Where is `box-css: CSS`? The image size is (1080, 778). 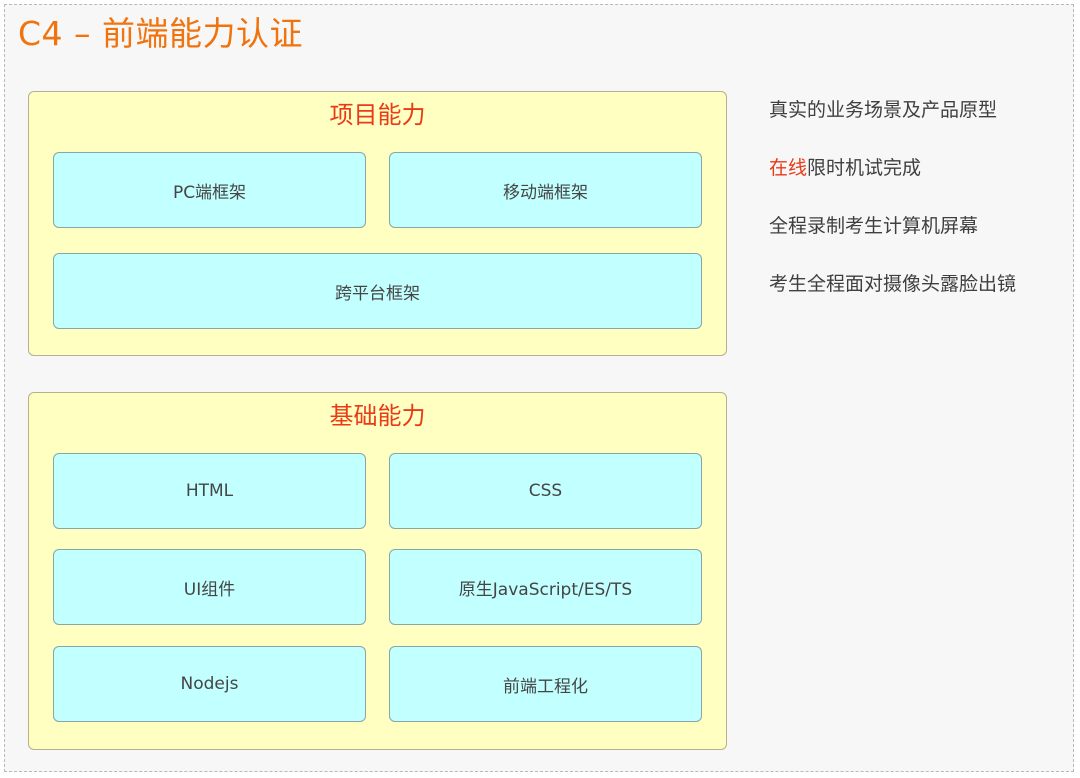 box-css: CSS is located at coordinates (545, 491).